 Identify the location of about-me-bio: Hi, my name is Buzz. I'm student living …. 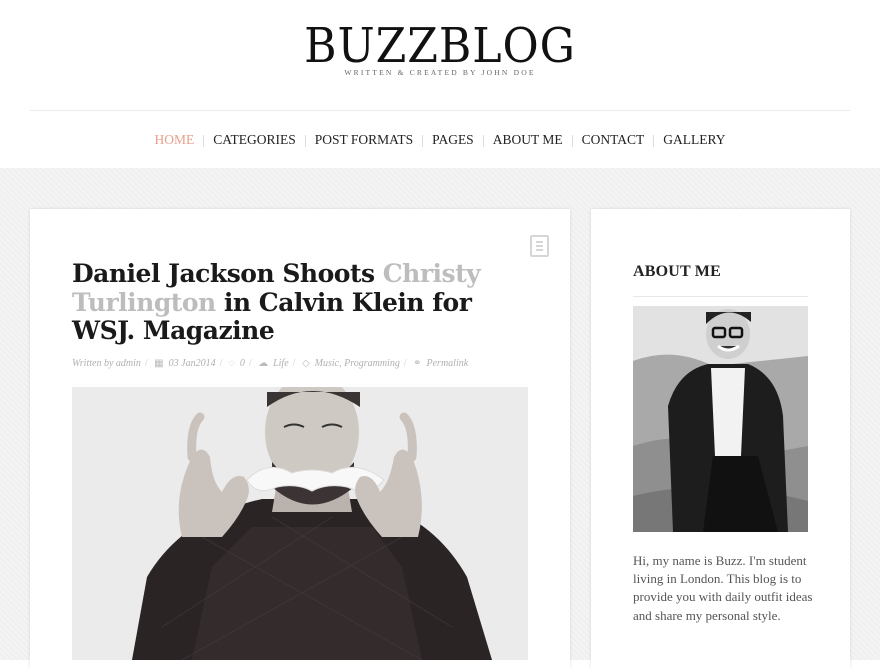
(723, 588).